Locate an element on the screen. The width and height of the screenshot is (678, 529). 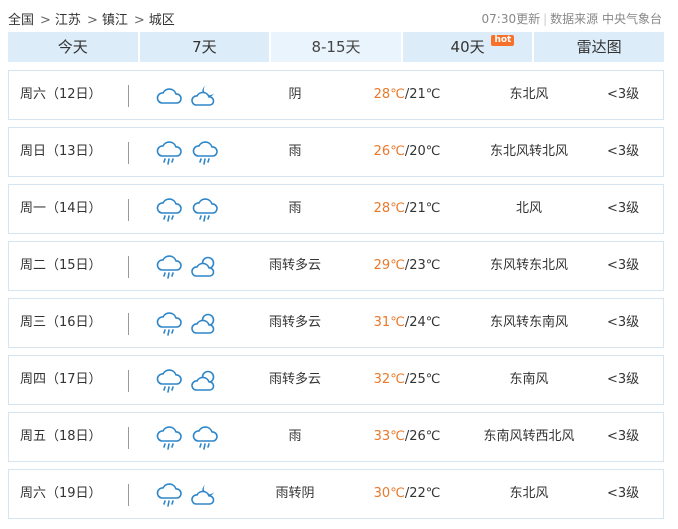
temperature: 28℃/21℃ is located at coordinates (407, 209).